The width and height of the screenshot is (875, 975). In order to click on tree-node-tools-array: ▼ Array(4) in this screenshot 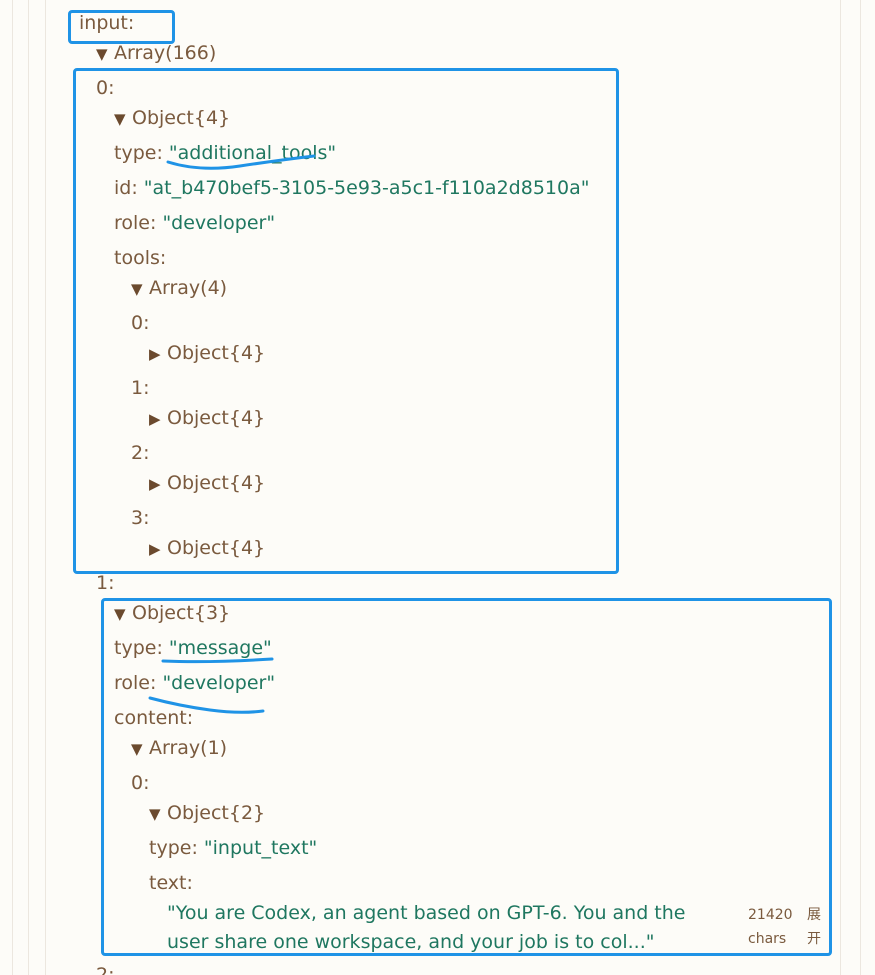, I will do `click(179, 288)`.